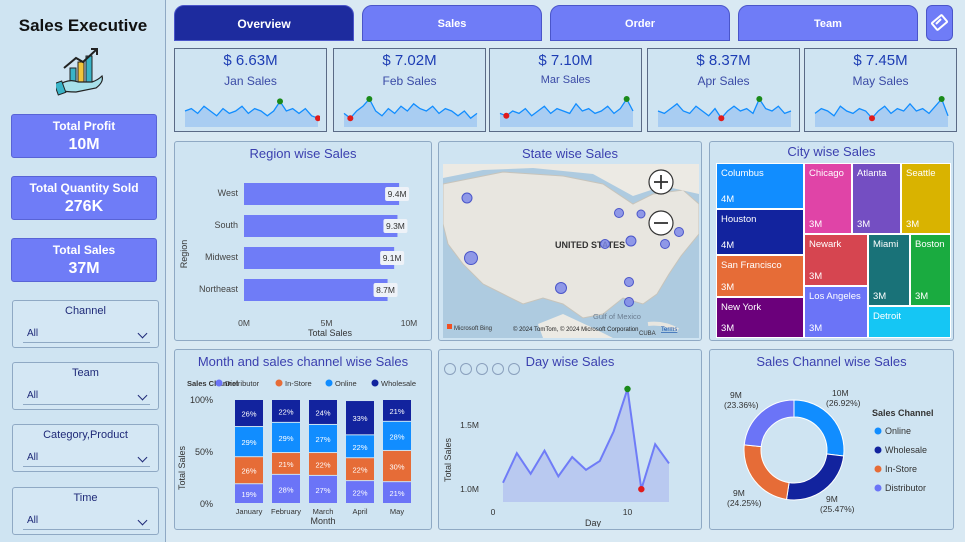  What do you see at coordinates (590, 245) in the screenshot?
I see `country-label: UNITED STATES` at bounding box center [590, 245].